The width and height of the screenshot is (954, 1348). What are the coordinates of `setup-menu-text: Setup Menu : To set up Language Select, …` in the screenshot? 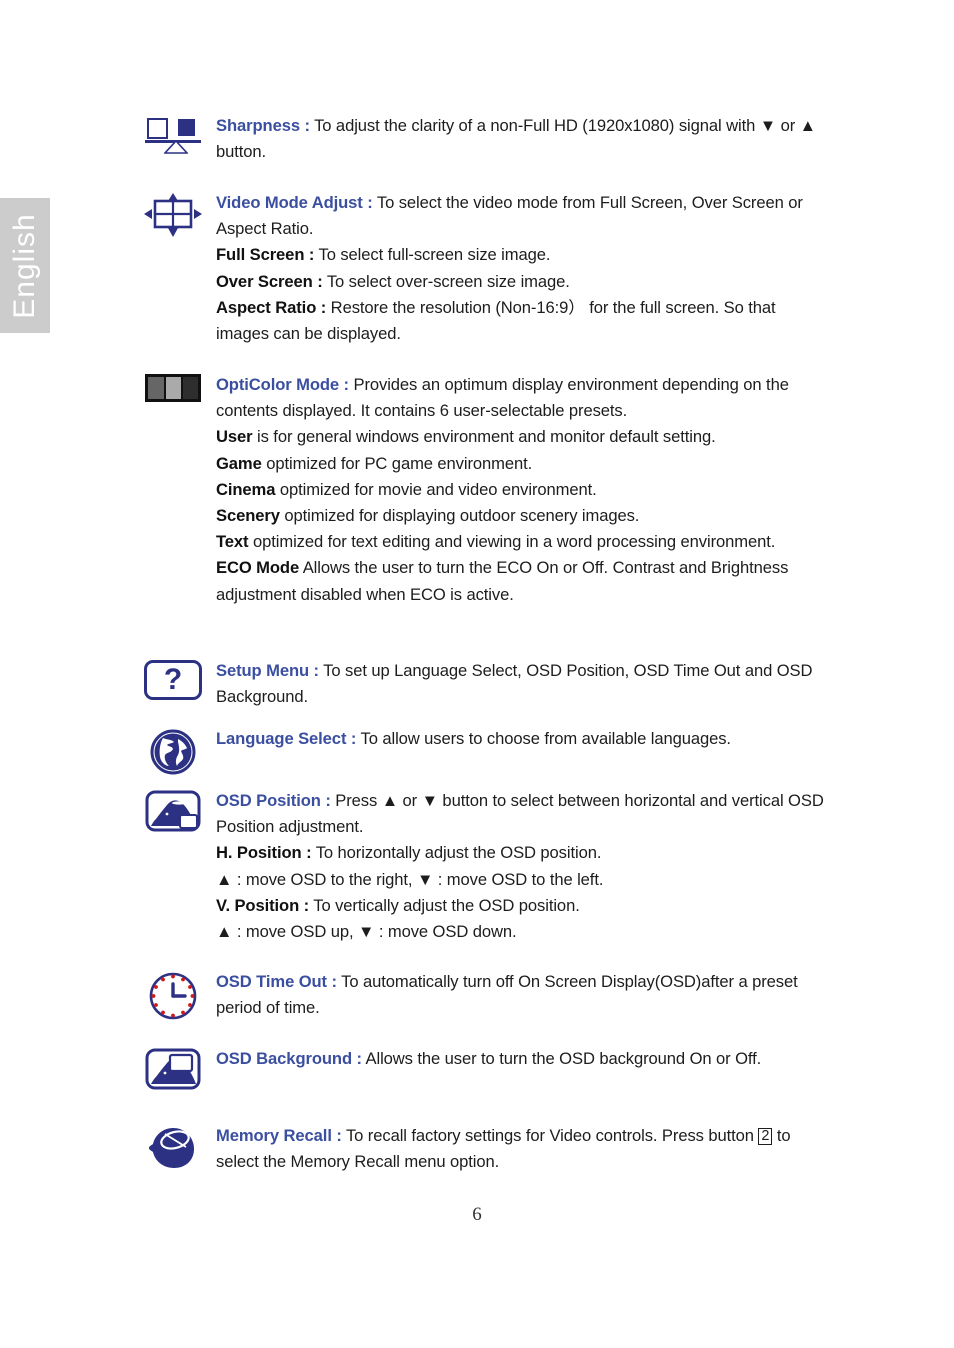 It's located at (523, 684).